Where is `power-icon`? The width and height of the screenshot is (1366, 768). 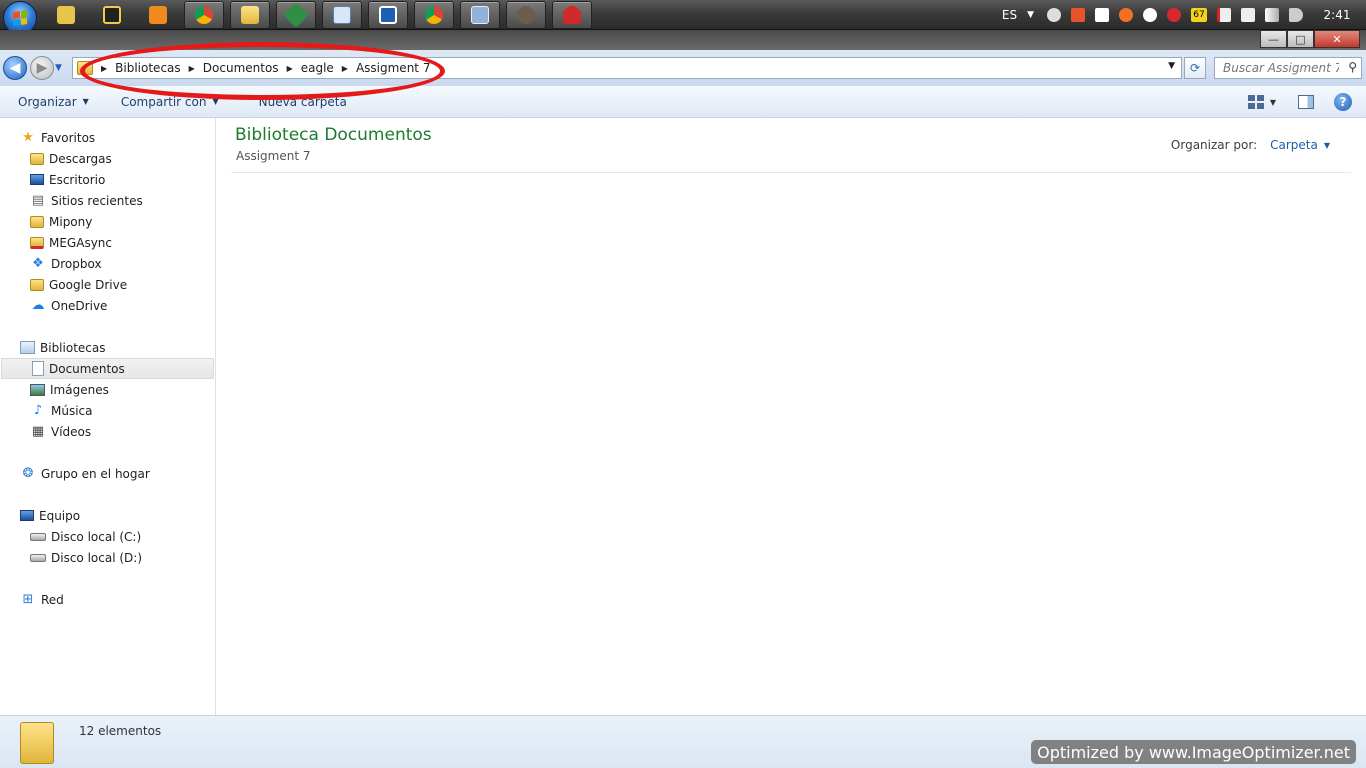
power-icon is located at coordinates (1248, 15).